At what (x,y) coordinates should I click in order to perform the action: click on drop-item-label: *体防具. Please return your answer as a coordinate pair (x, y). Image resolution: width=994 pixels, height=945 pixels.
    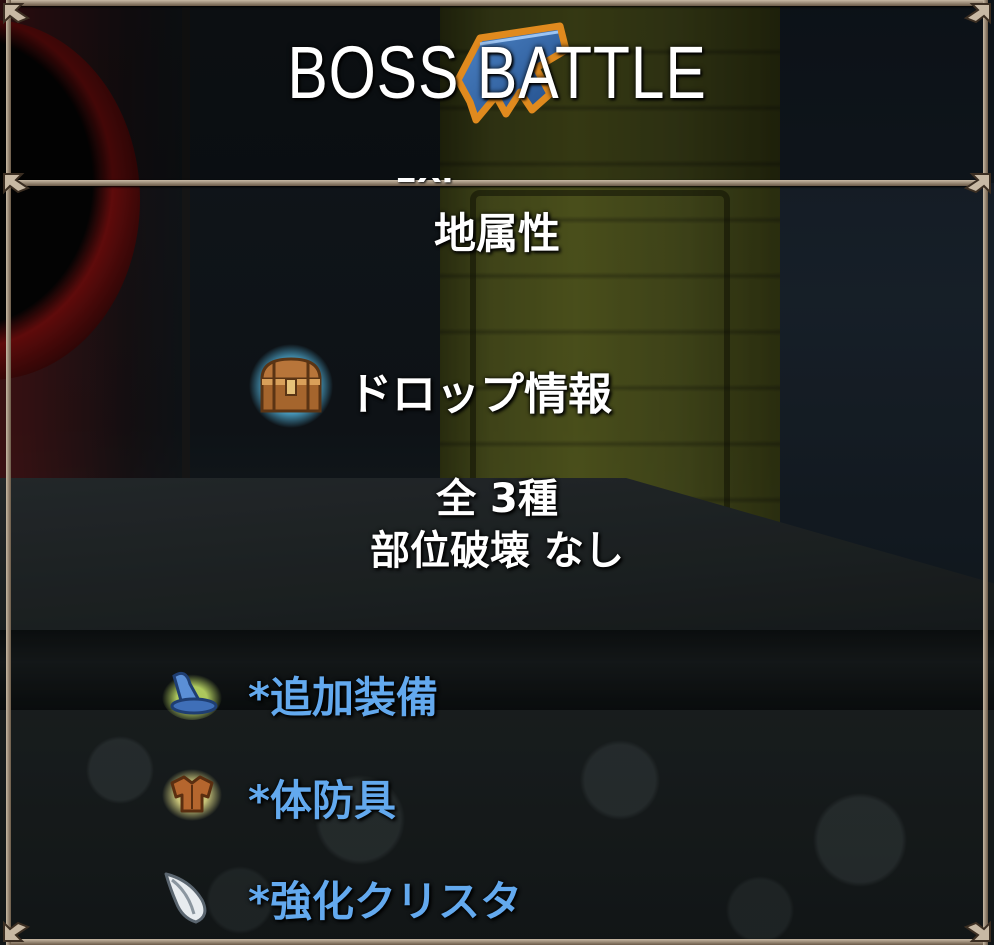
    Looking at the image, I should click on (322, 800).